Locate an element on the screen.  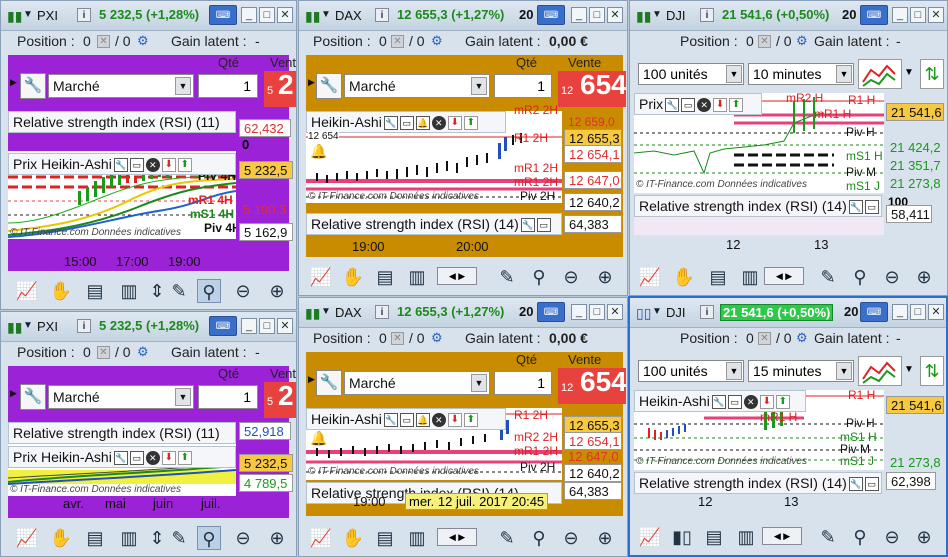
interval-select: 10 minutes ▼ is located at coordinates (801, 74).